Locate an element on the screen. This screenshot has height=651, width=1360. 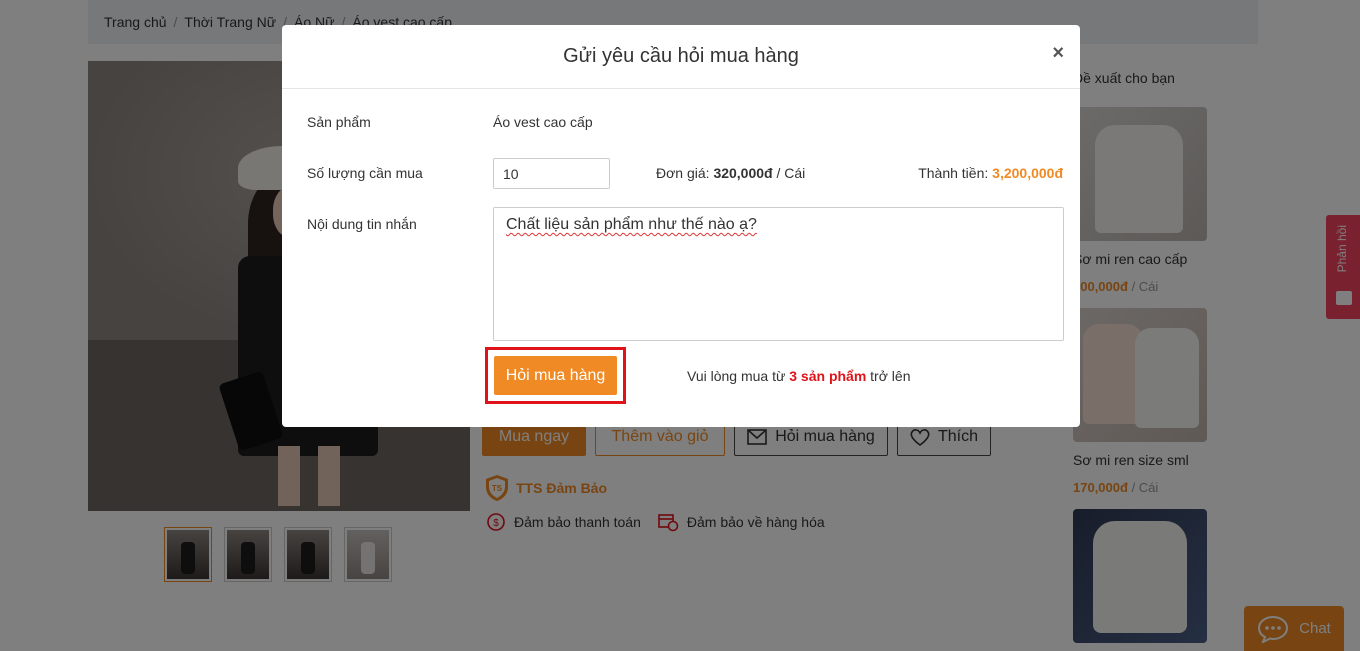
message-label: Nội dung tin nhắn is located at coordinates (362, 224).